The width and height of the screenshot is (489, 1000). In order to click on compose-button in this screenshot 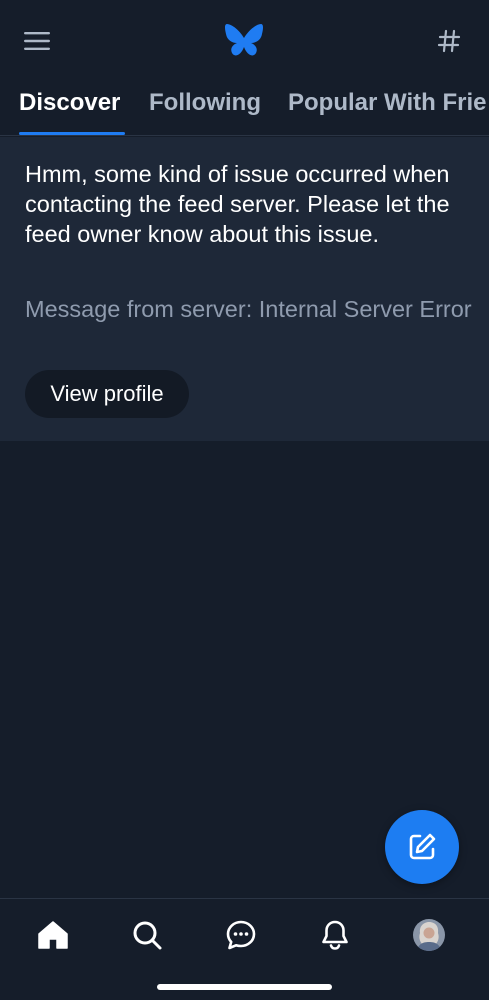, I will do `click(422, 847)`.